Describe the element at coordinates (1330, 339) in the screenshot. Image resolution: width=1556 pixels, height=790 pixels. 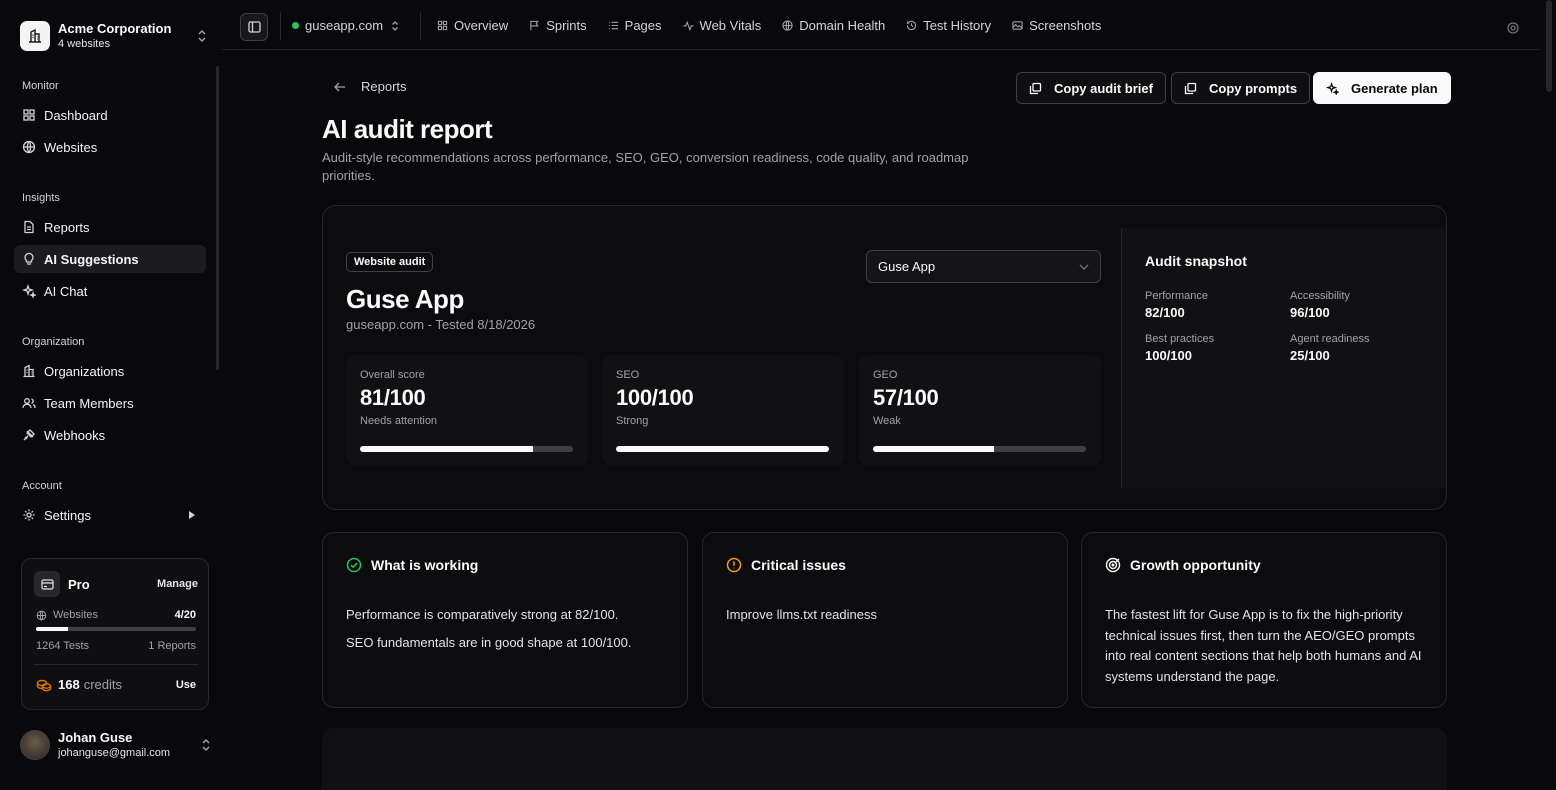
I see `snapshot-label: Agent readiness` at that location.